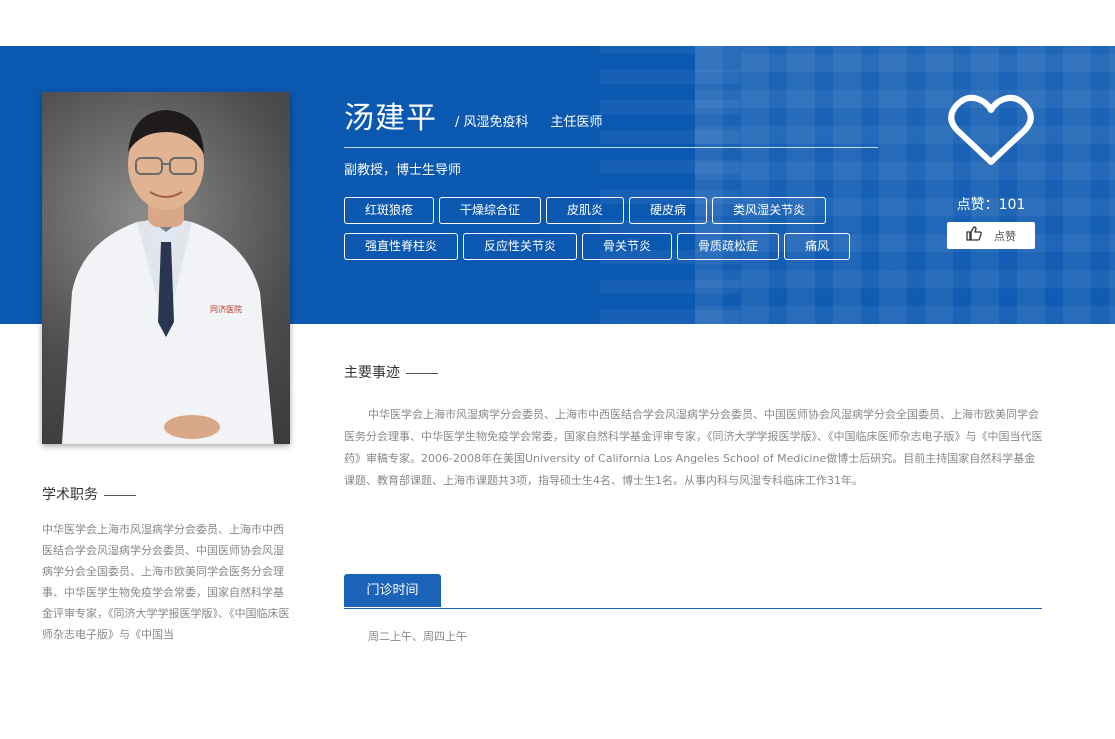 This screenshot has width=1115, height=739. Describe the element at coordinates (627, 246) in the screenshot. I see `specialty-tag: 骨关节炎` at that location.